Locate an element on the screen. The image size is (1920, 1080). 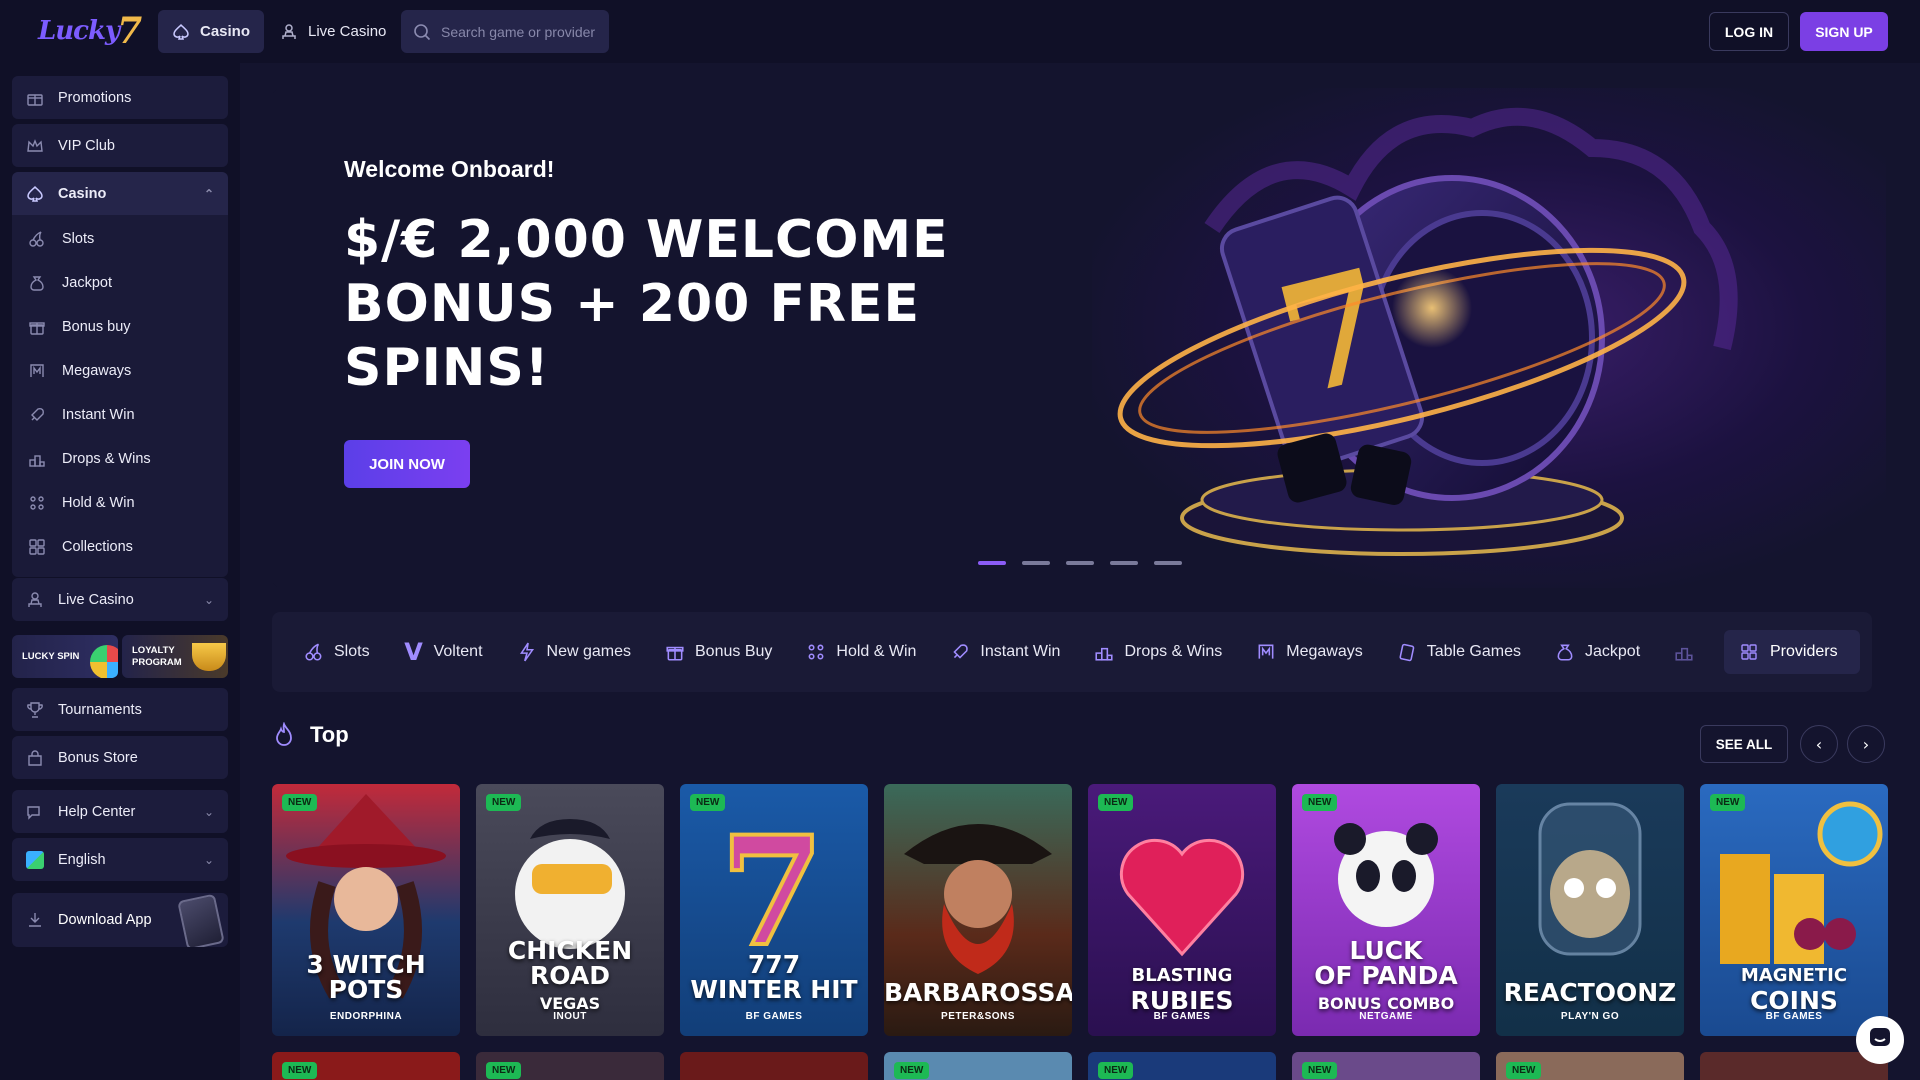
category-slots: Slots is located at coordinates (337, 652).